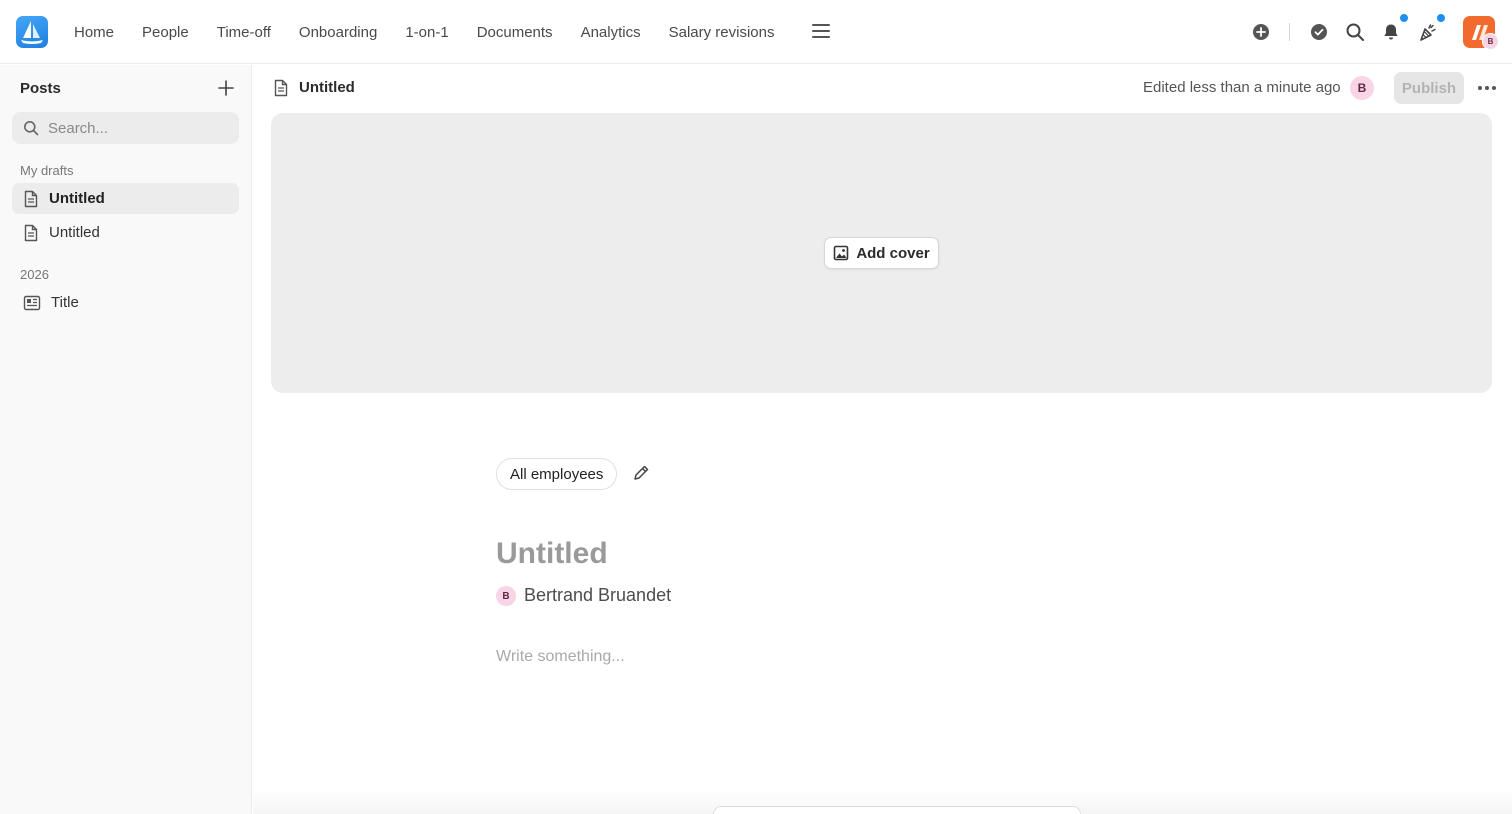 This screenshot has width=1512, height=814. What do you see at coordinates (426, 32) in the screenshot?
I see `nav-1-on-1: 1-on-1` at bounding box center [426, 32].